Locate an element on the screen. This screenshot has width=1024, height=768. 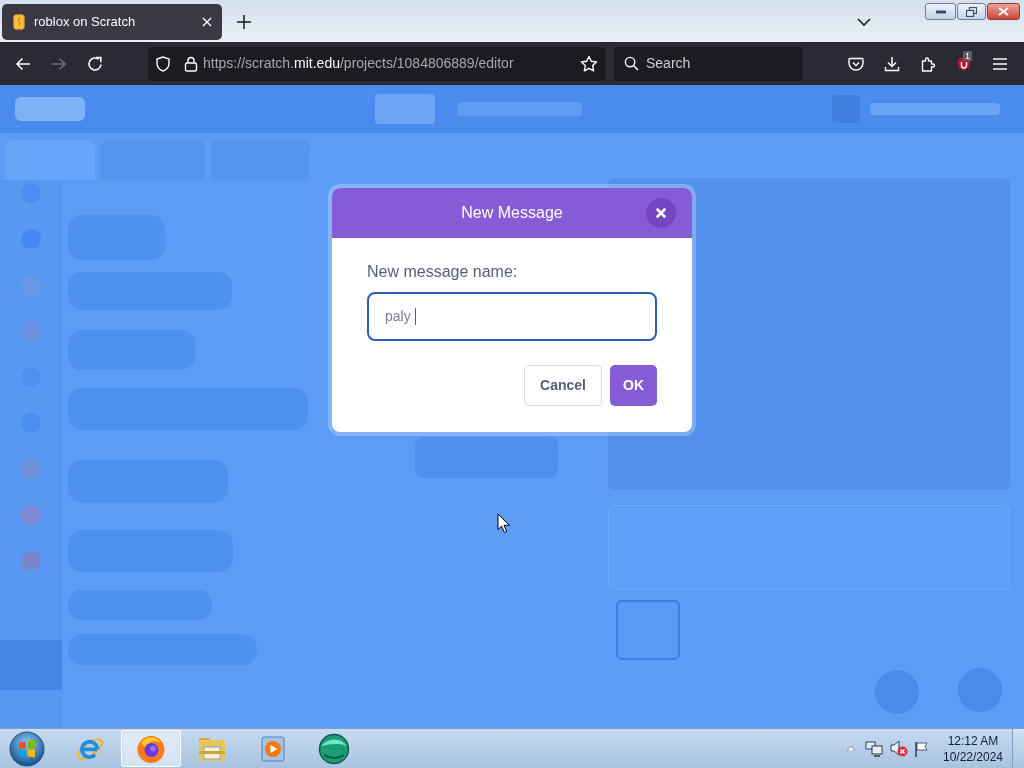
blurred-sprite-tile is located at coordinates (648, 630).